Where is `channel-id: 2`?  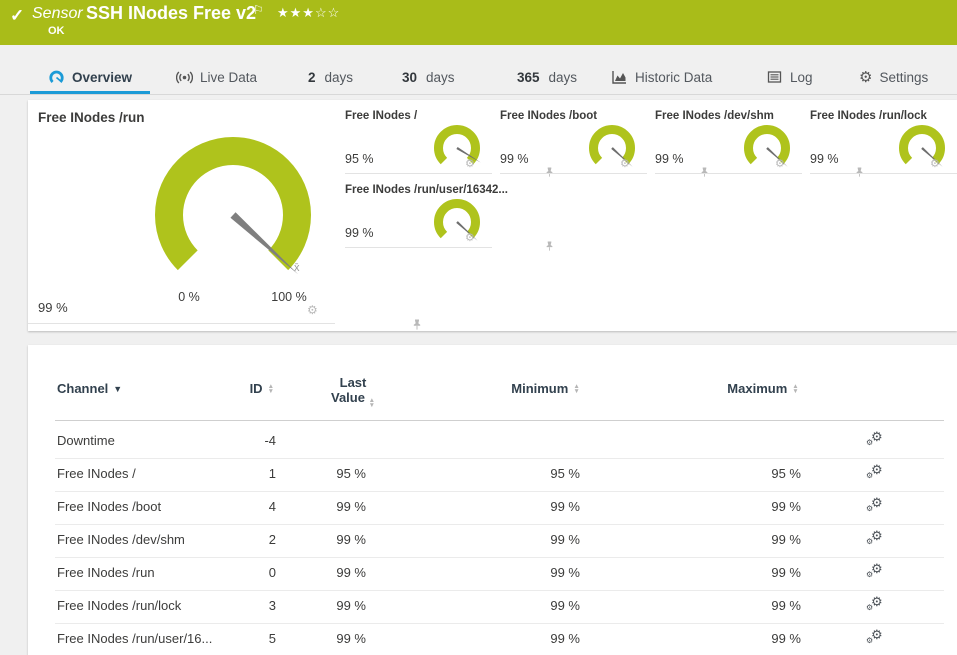
channel-id: 2 is located at coordinates (272, 539).